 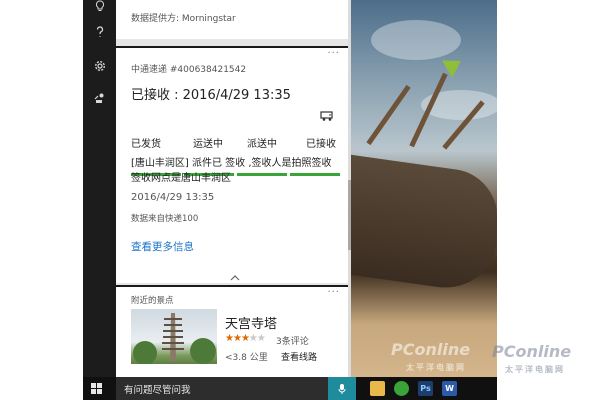 I want to click on left-white-margin, so click(x=41, y=188).